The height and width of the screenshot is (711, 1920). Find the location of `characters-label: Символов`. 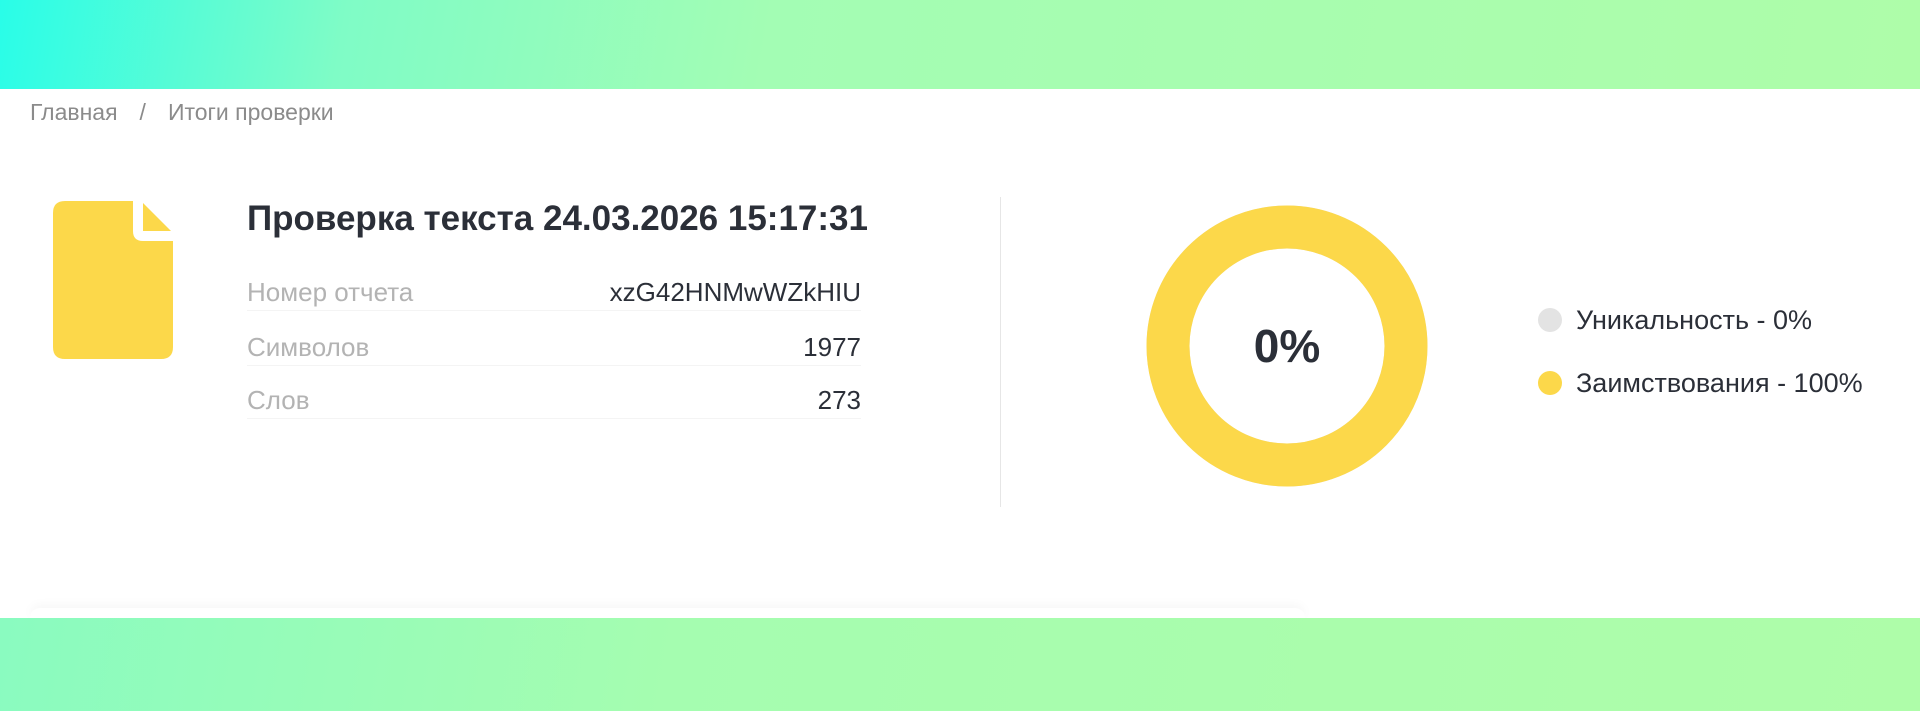

characters-label: Символов is located at coordinates (308, 346).